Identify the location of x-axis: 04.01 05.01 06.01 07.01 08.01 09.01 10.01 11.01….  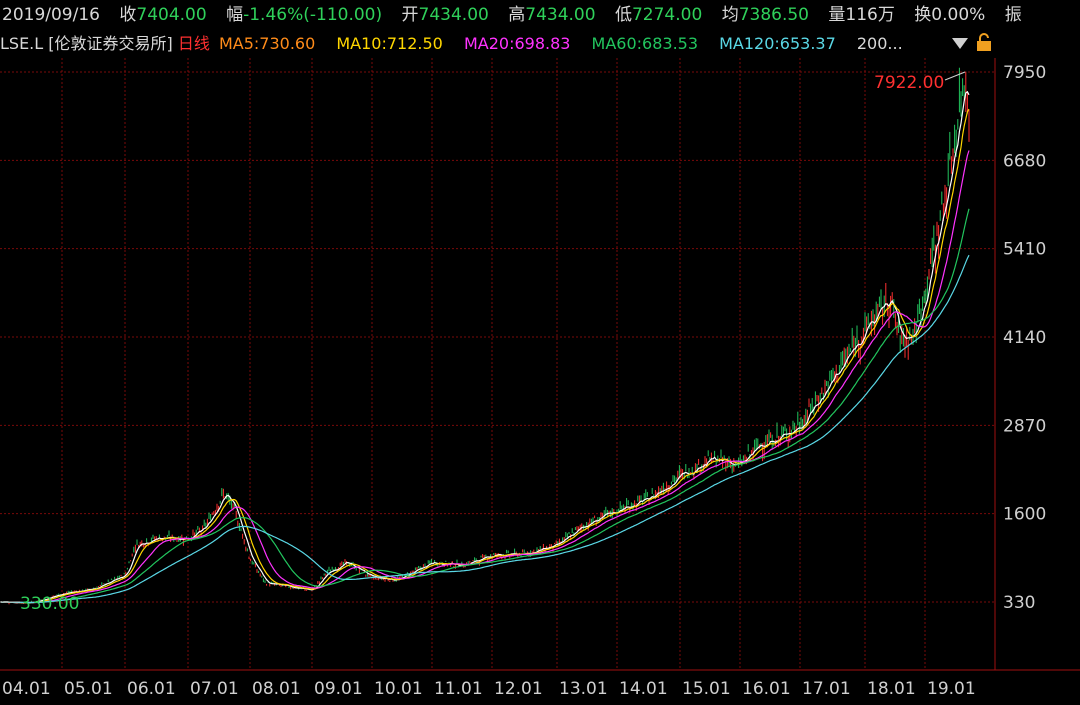
(489, 689).